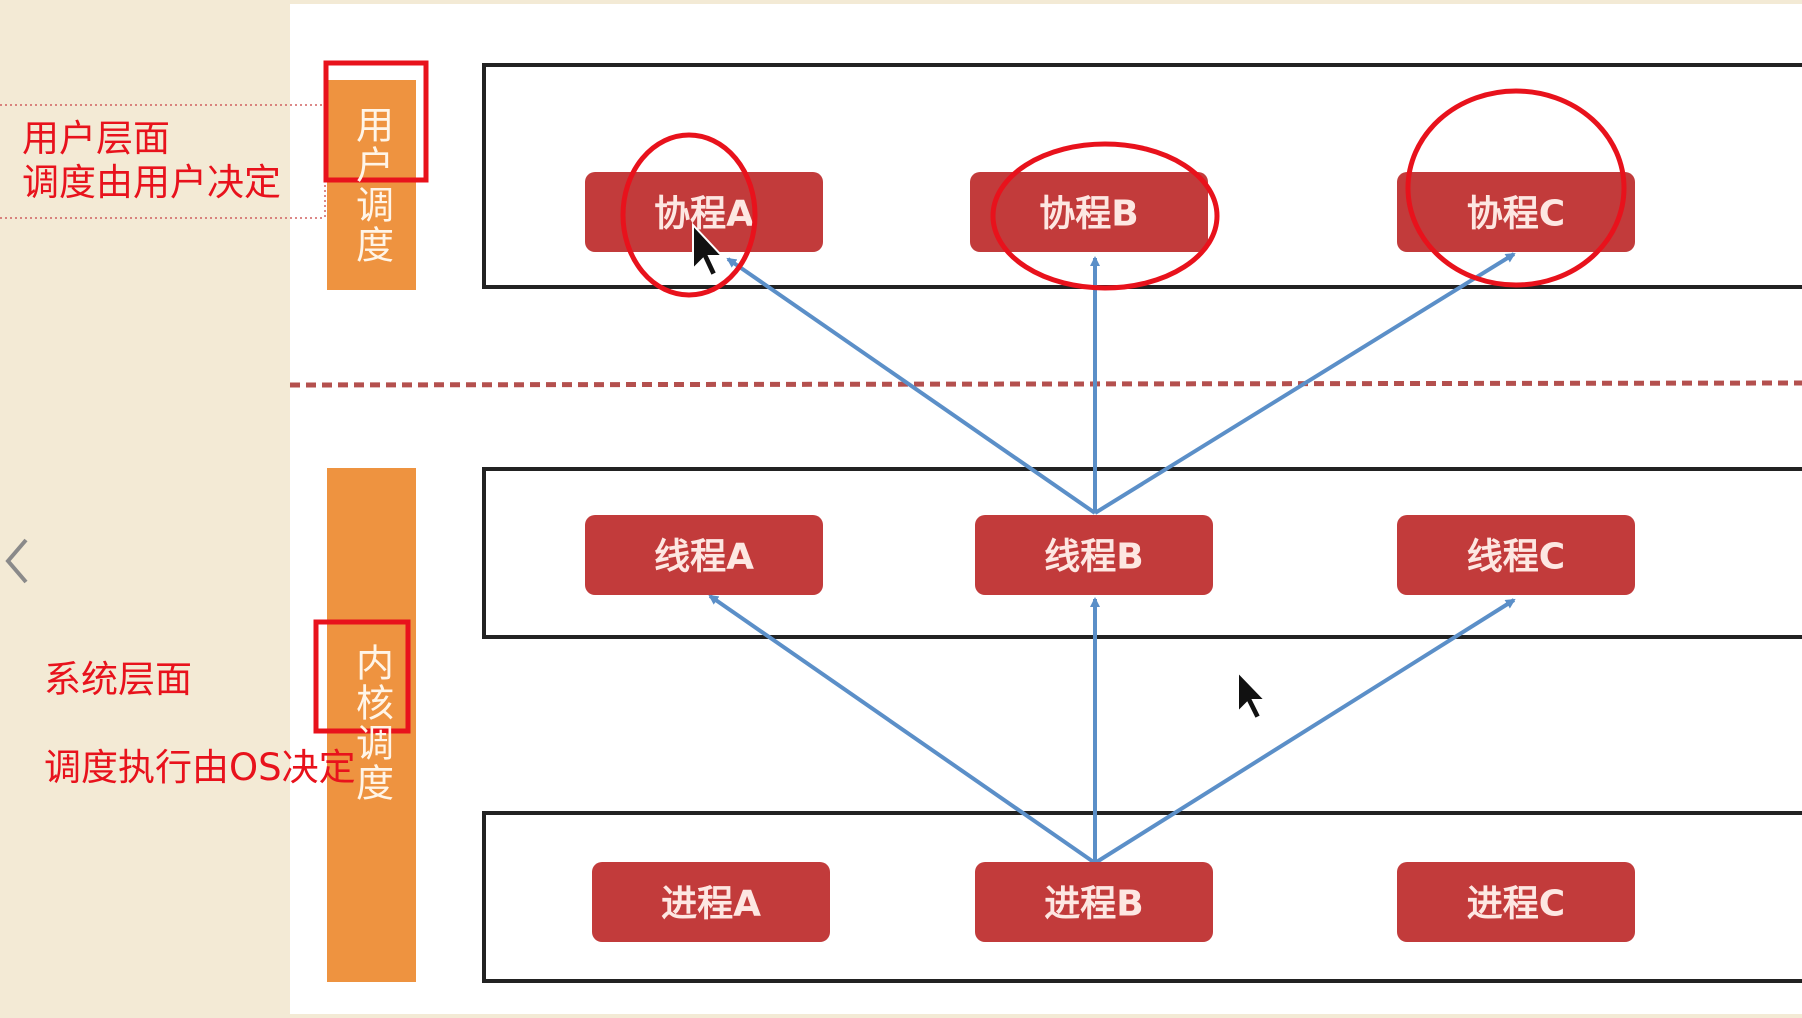  I want to click on user-level-annotation: 用户层面 调度由用户决定, so click(151, 161).